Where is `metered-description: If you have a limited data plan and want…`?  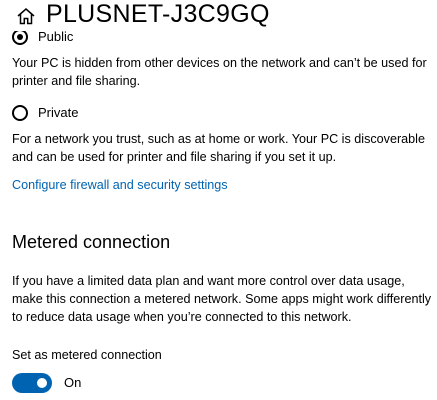 metered-description: If you have a limited data plan and want… is located at coordinates (222, 299).